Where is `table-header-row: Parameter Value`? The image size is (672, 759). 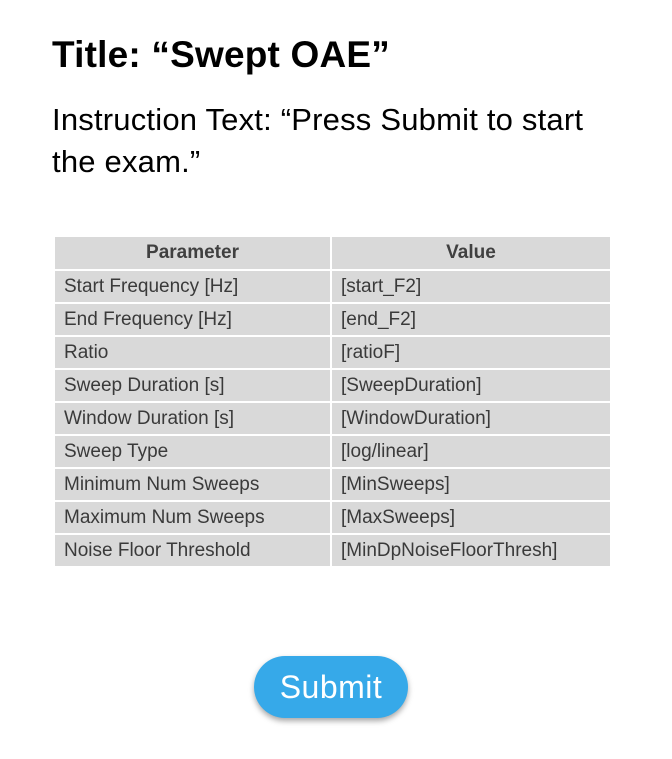
table-header-row: Parameter Value is located at coordinates (332, 253).